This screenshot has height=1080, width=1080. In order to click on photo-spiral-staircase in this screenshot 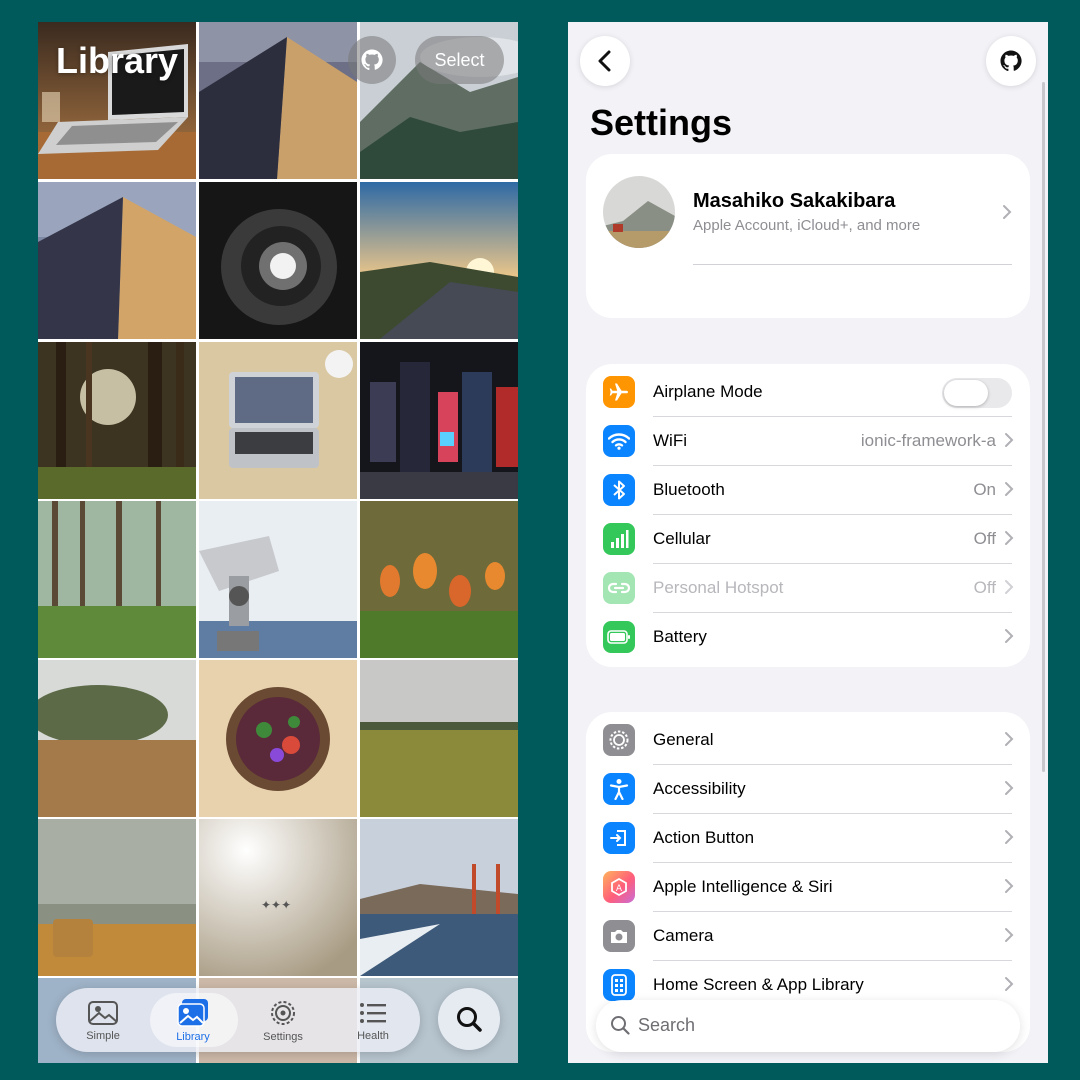, I will do `click(278, 260)`.